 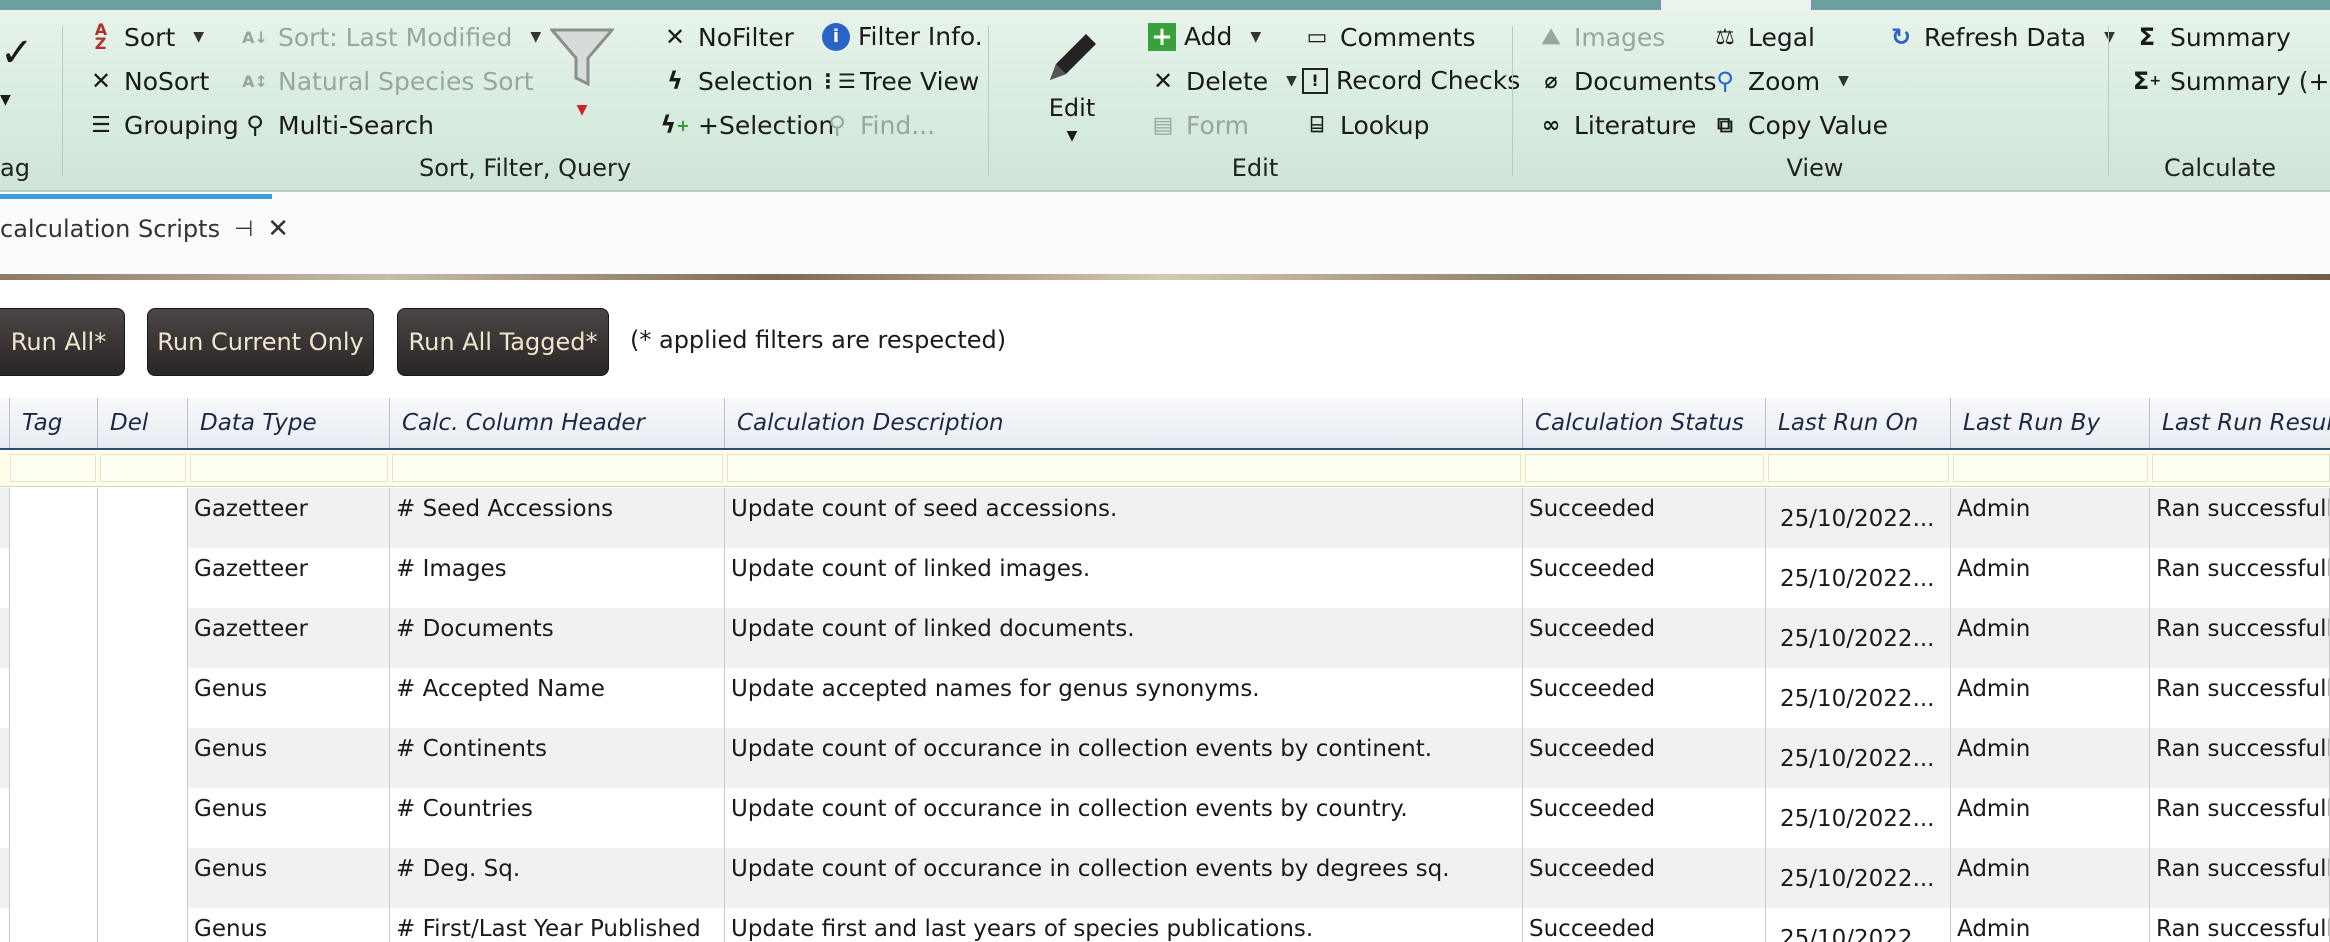 What do you see at coordinates (337, 125) in the screenshot?
I see `multi-search-button: ⚲ Multi-Search` at bounding box center [337, 125].